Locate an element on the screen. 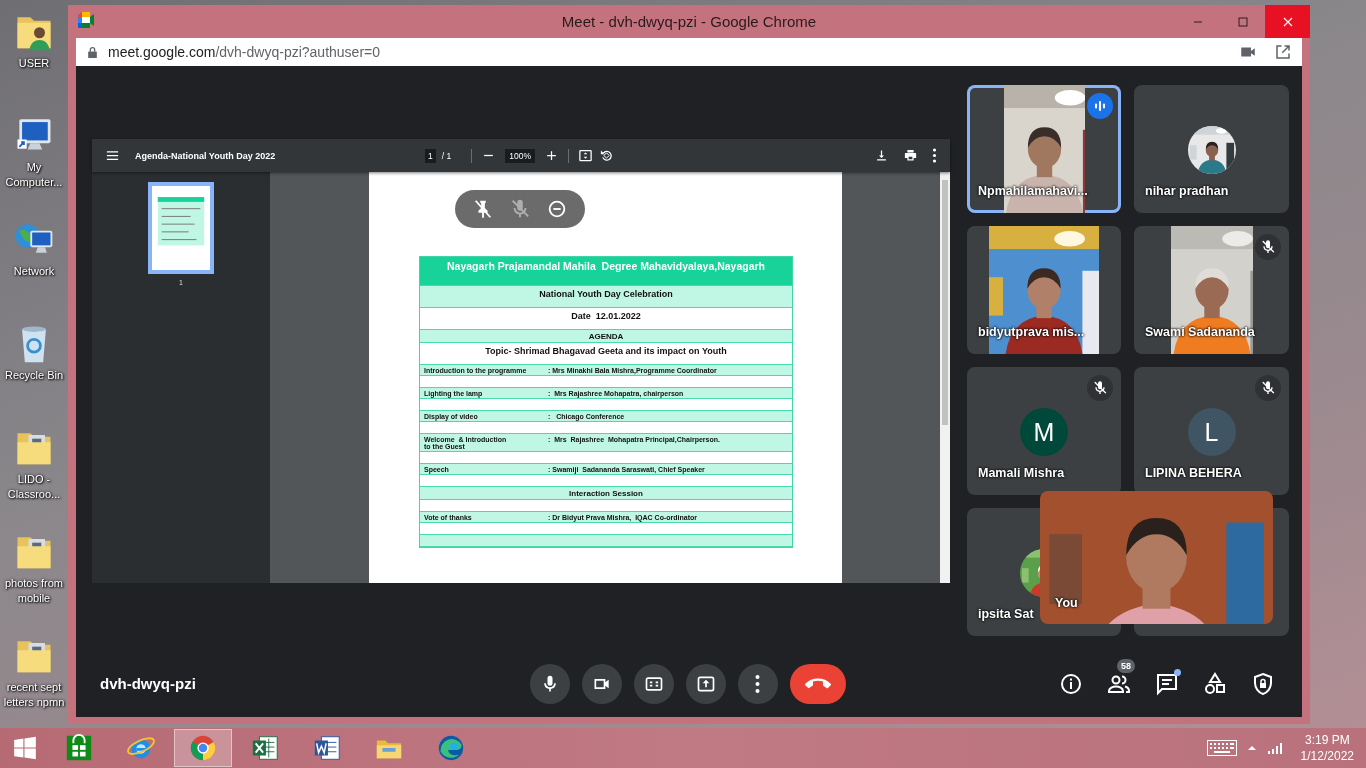 The image size is (1366, 768). participant-name: Mamali Mishra is located at coordinates (1021, 473).